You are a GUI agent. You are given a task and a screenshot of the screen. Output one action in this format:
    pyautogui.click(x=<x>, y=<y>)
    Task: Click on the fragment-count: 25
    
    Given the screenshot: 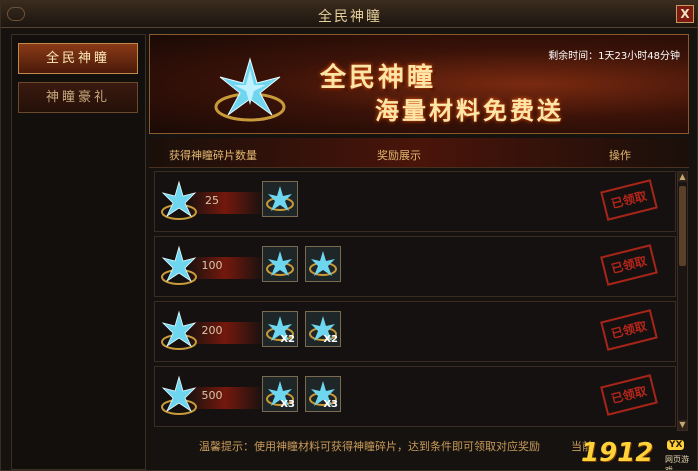 What is the action you would take?
    pyautogui.click(x=212, y=200)
    